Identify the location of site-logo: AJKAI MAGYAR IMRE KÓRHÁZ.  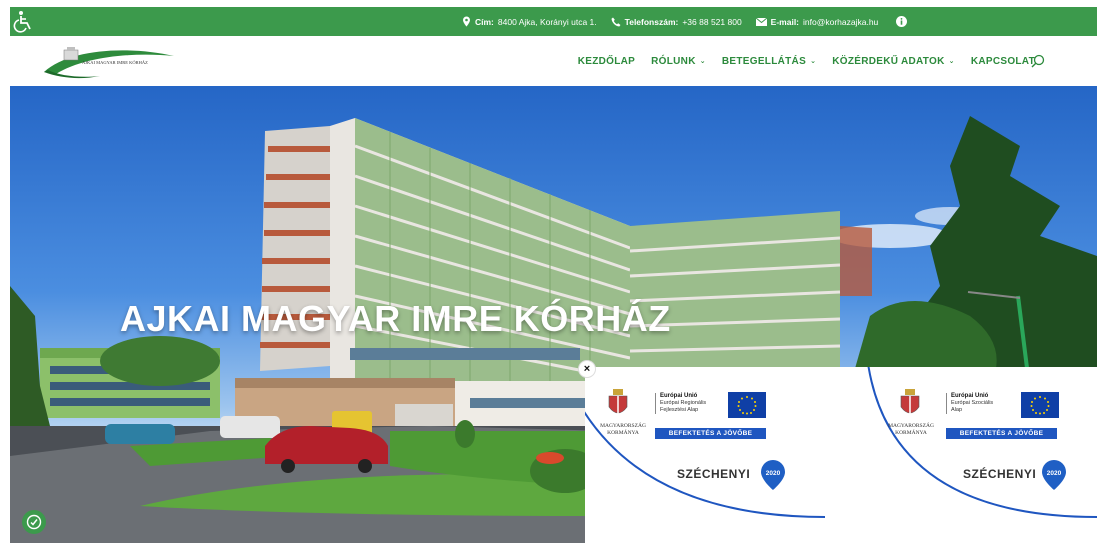
(110, 62).